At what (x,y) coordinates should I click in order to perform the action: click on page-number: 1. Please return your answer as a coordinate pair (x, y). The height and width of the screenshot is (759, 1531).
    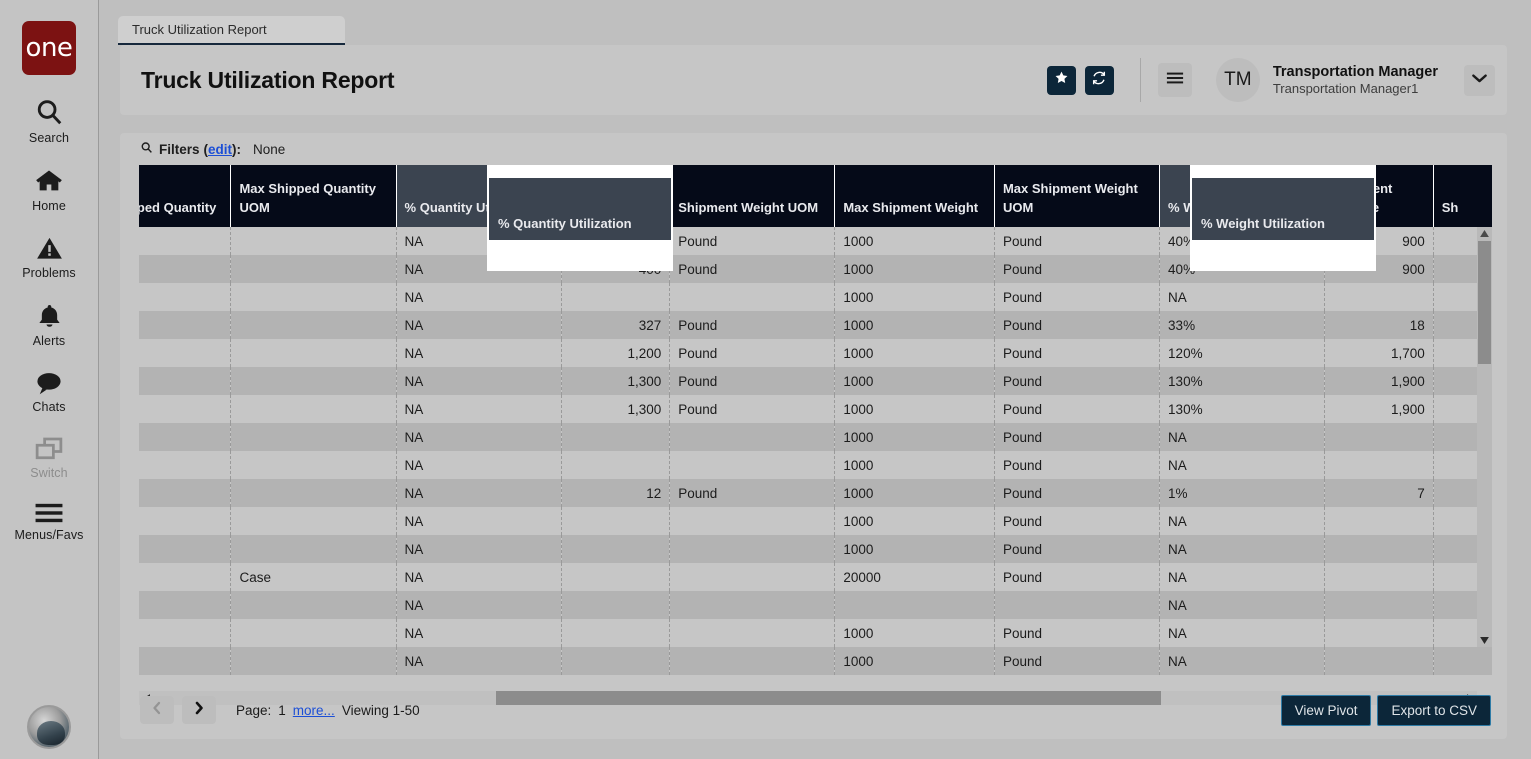
    Looking at the image, I should click on (282, 710).